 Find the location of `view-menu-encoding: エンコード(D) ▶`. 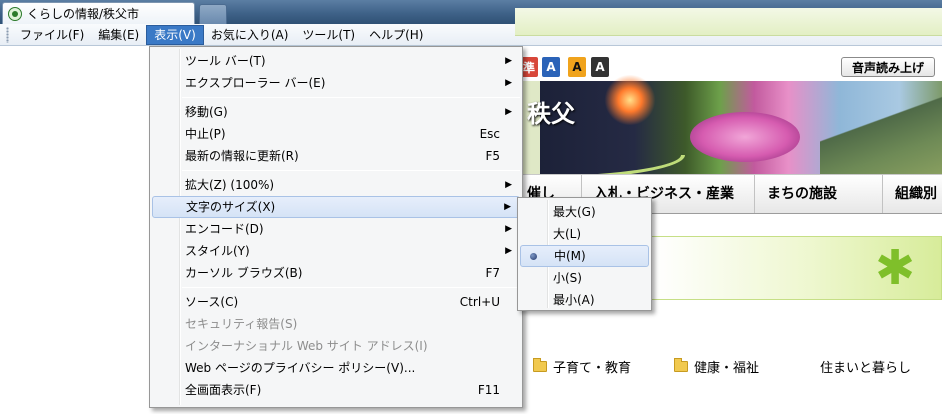

view-menu-encoding: エンコード(D) ▶ is located at coordinates (336, 229).